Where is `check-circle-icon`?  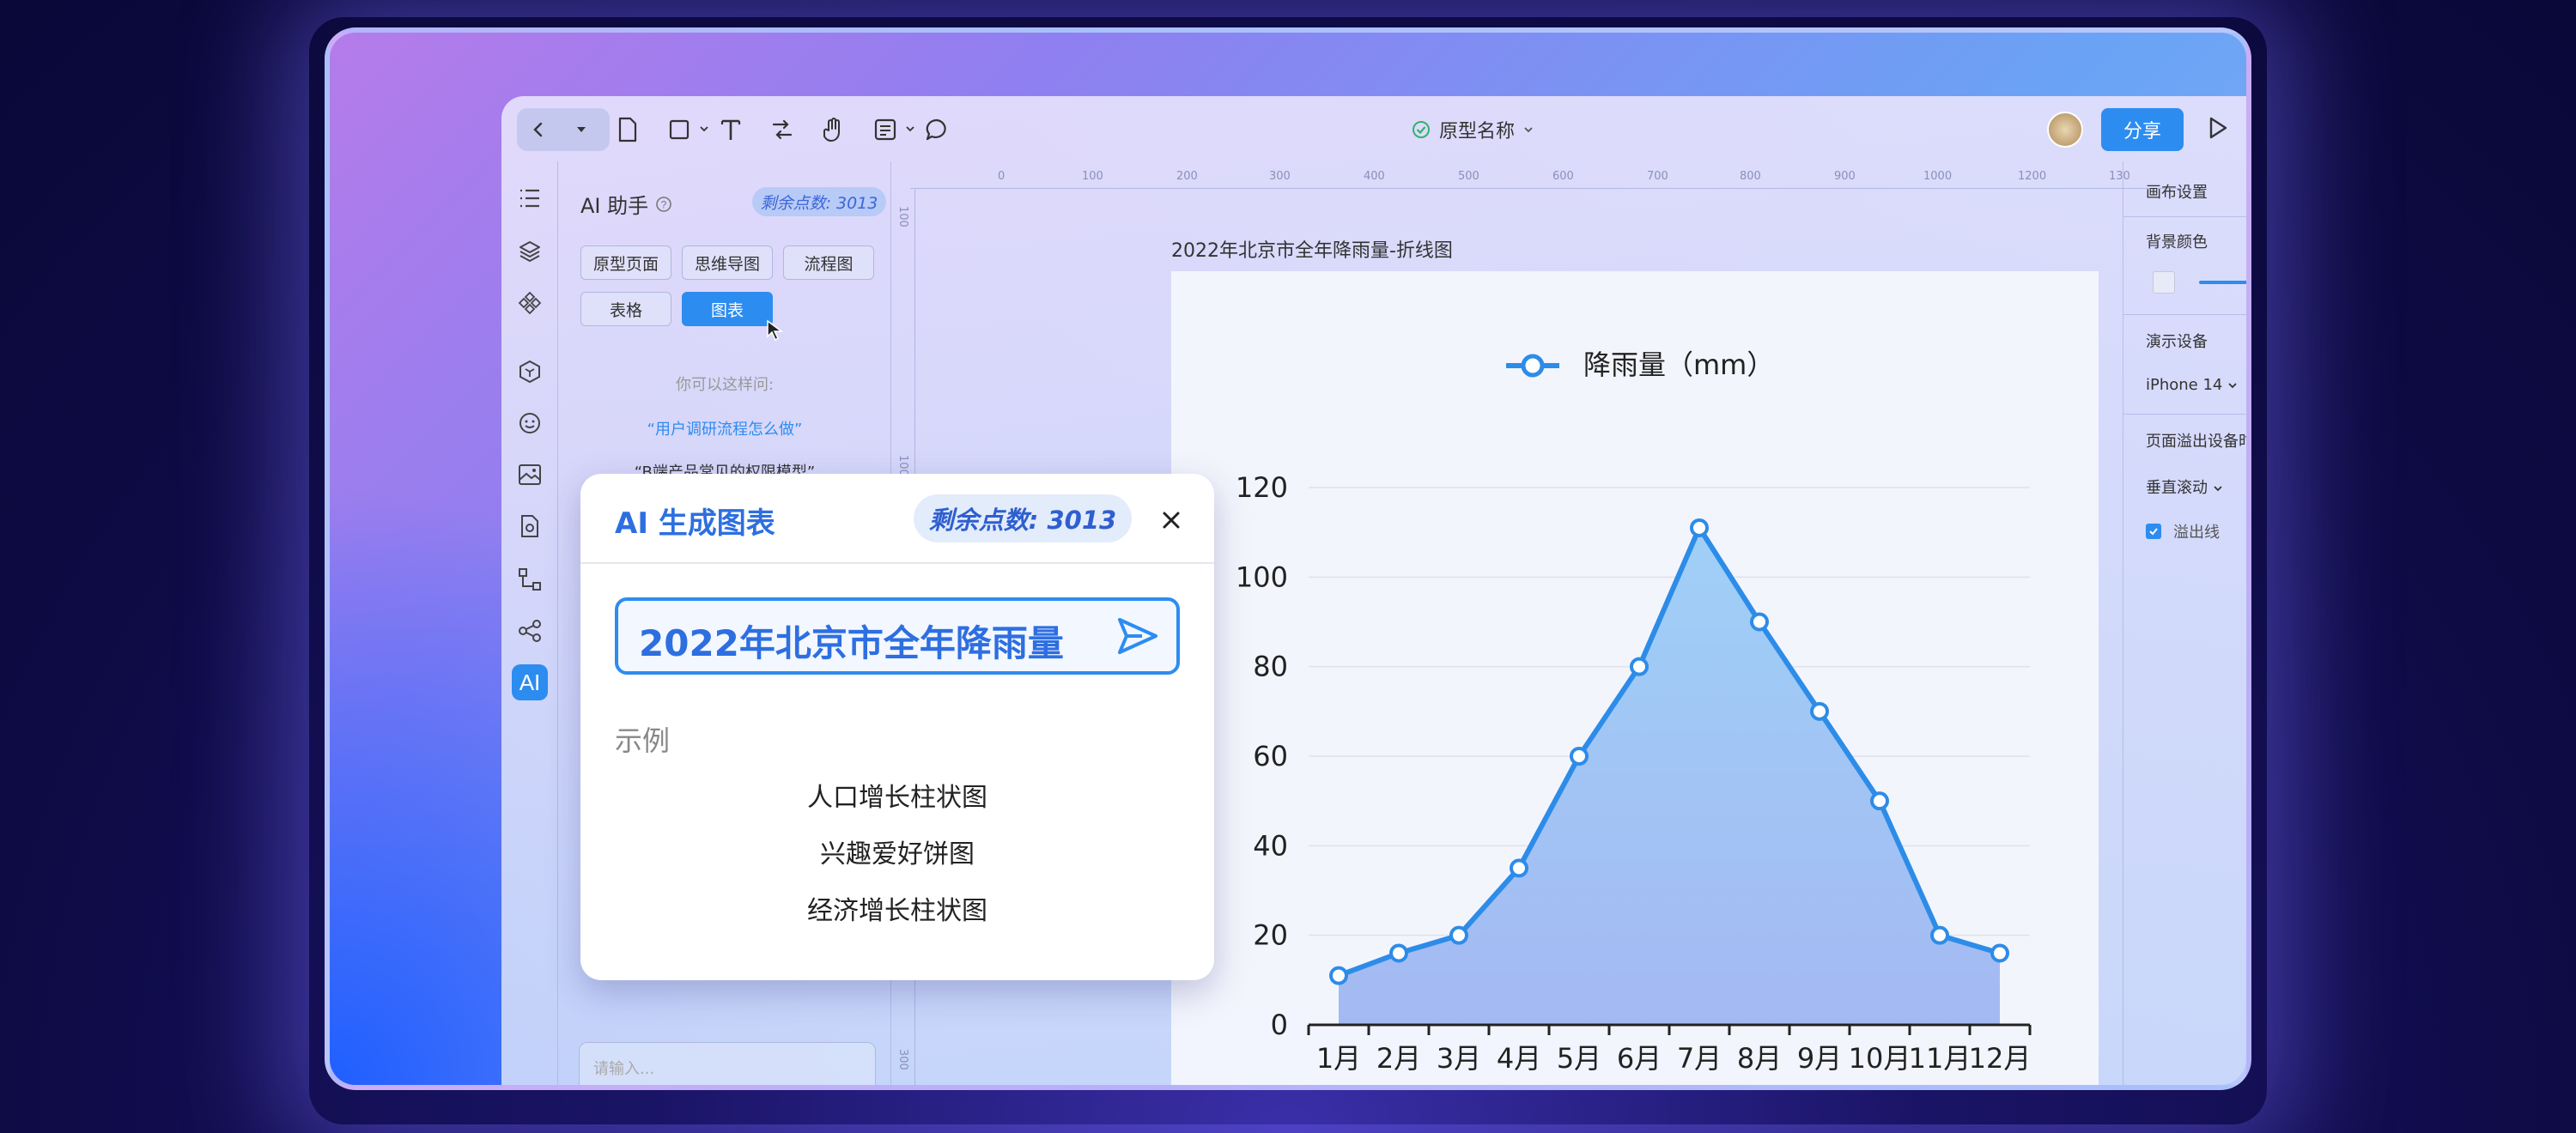
check-circle-icon is located at coordinates (1422, 129).